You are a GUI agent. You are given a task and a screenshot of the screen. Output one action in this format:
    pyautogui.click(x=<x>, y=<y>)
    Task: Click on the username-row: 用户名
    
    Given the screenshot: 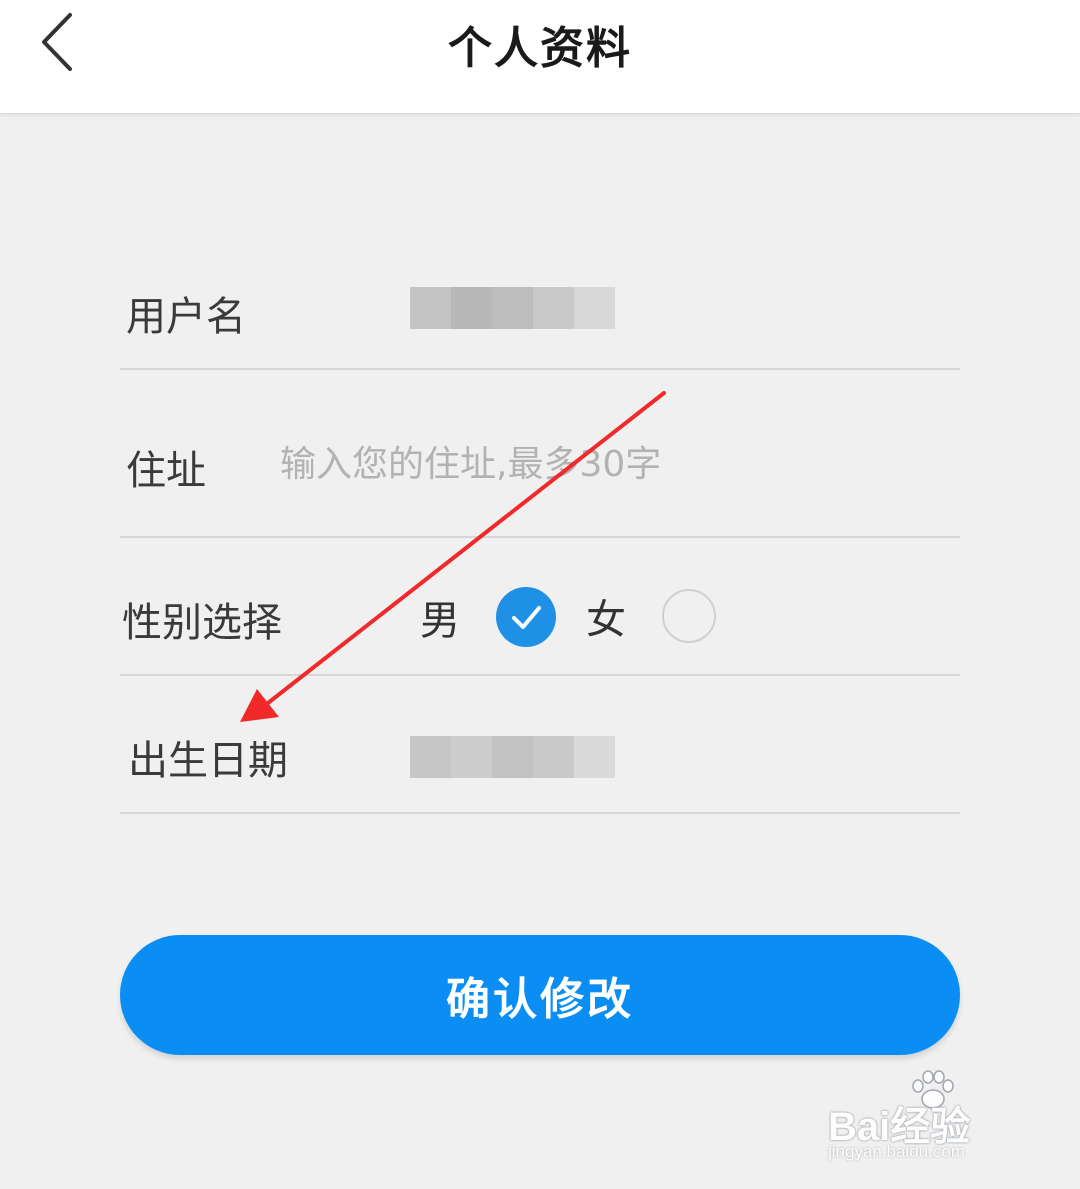 What is the action you would take?
    pyautogui.click(x=540, y=310)
    